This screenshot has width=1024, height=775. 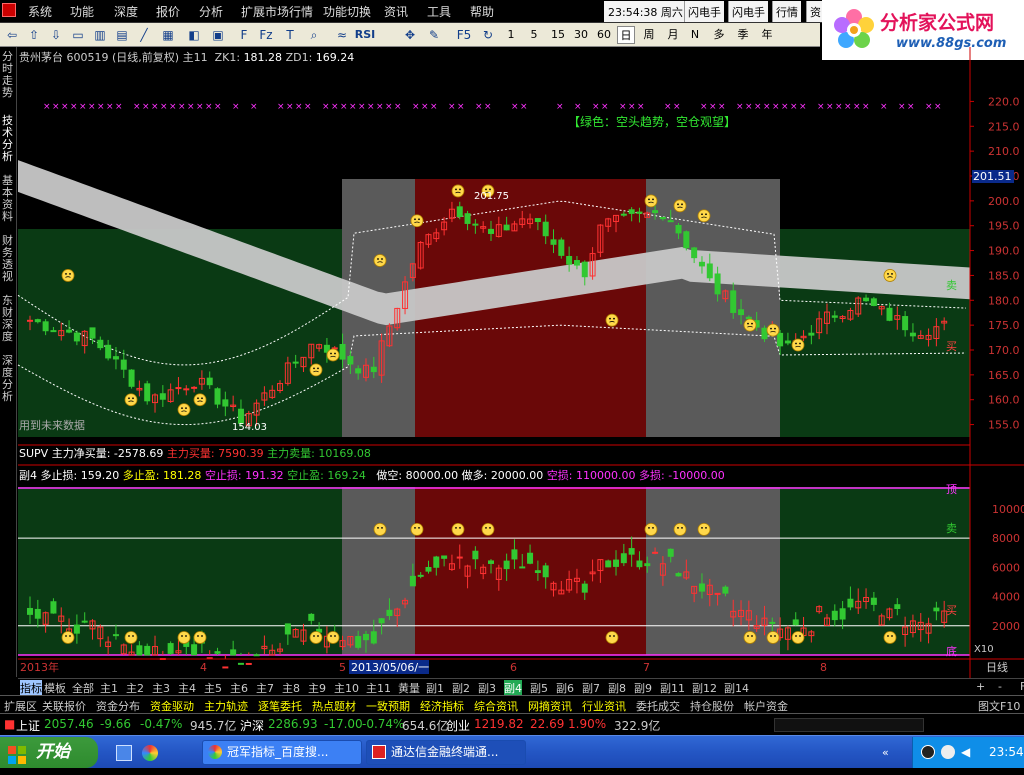 What do you see at coordinates (712, 706) in the screenshot?
I see `ext-tab-13: 持仓股份` at bounding box center [712, 706].